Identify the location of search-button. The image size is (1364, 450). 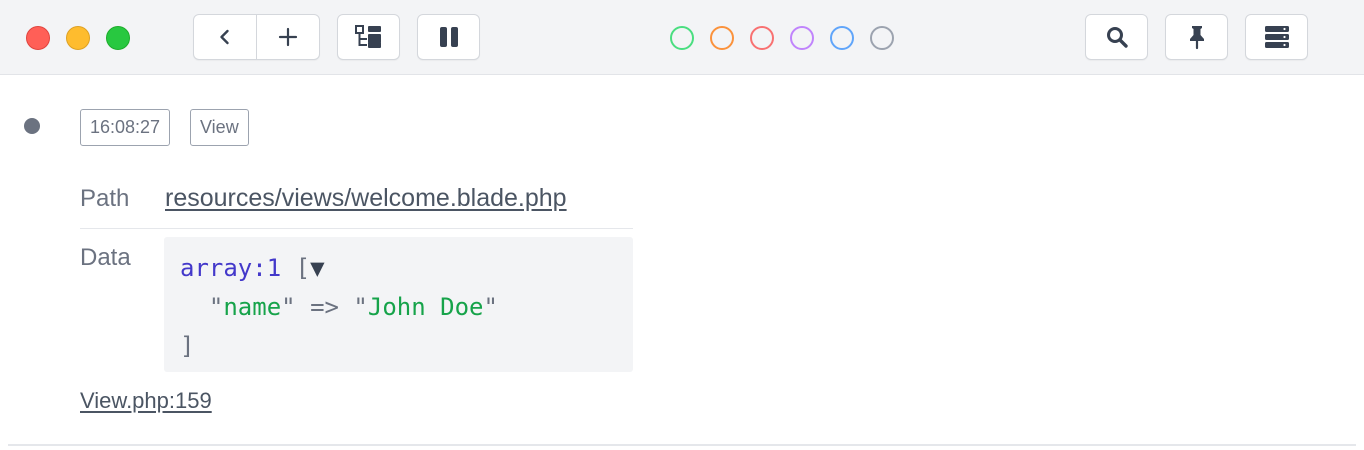
(1116, 37).